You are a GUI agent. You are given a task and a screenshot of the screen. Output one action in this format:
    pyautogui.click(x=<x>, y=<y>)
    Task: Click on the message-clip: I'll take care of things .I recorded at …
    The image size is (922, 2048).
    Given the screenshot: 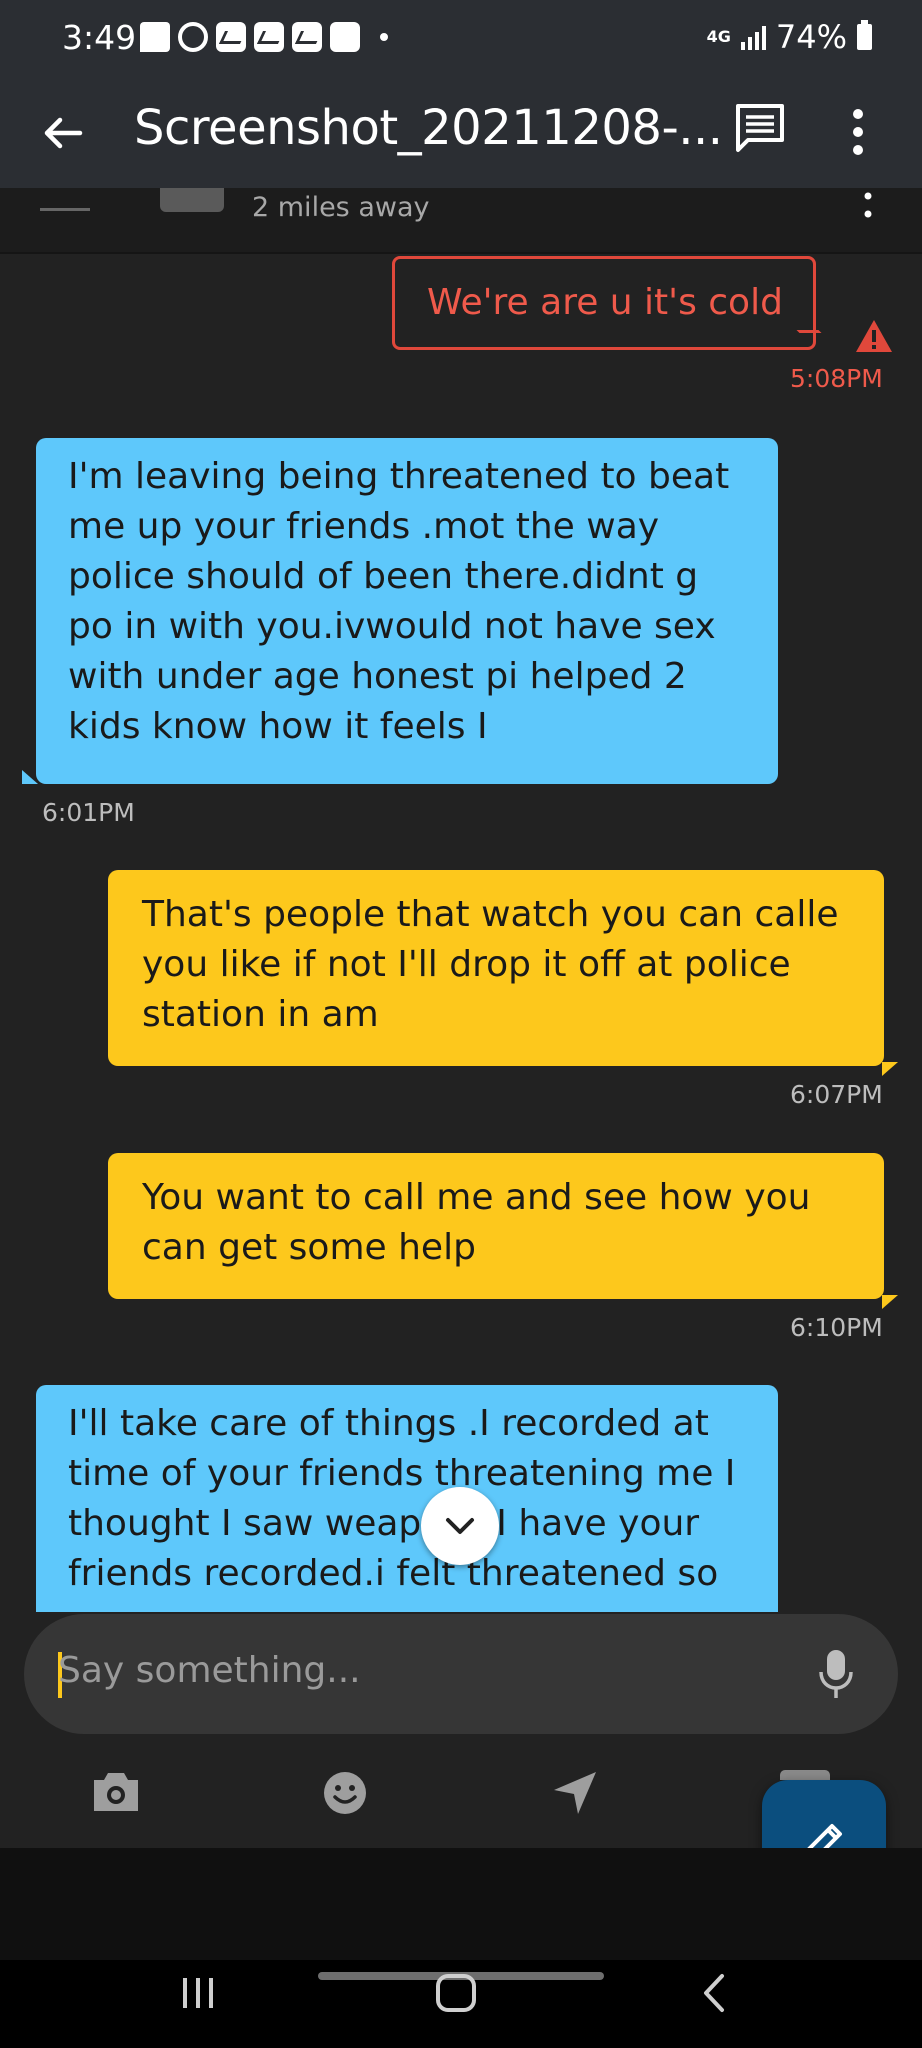 What is the action you would take?
    pyautogui.click(x=407, y=1499)
    